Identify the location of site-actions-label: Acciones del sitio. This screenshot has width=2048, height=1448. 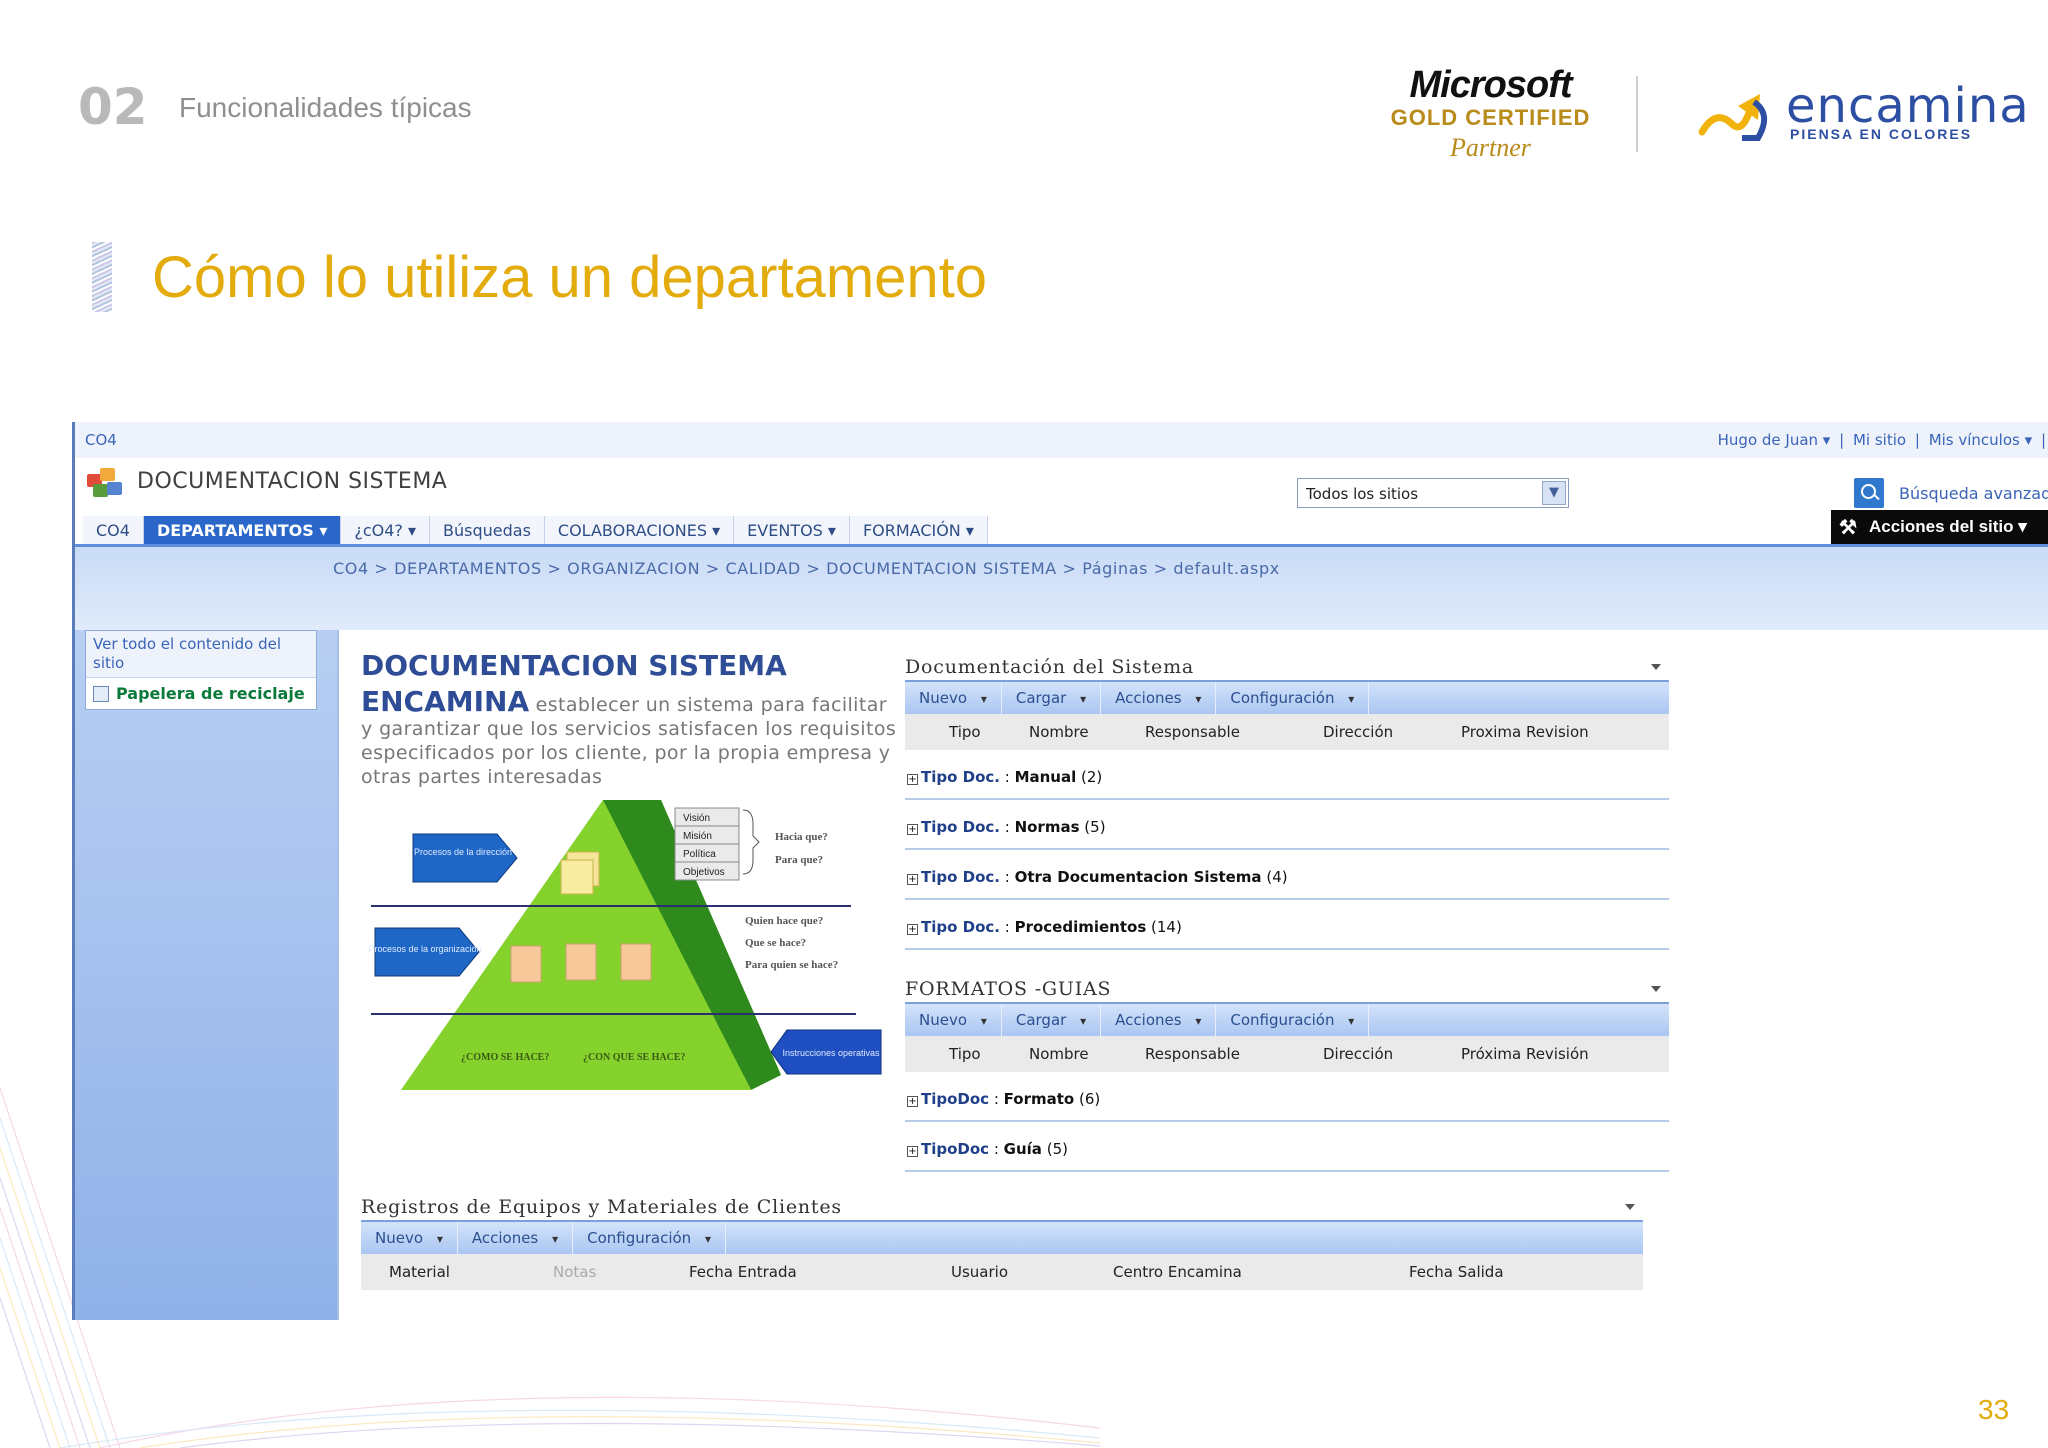
(1941, 526).